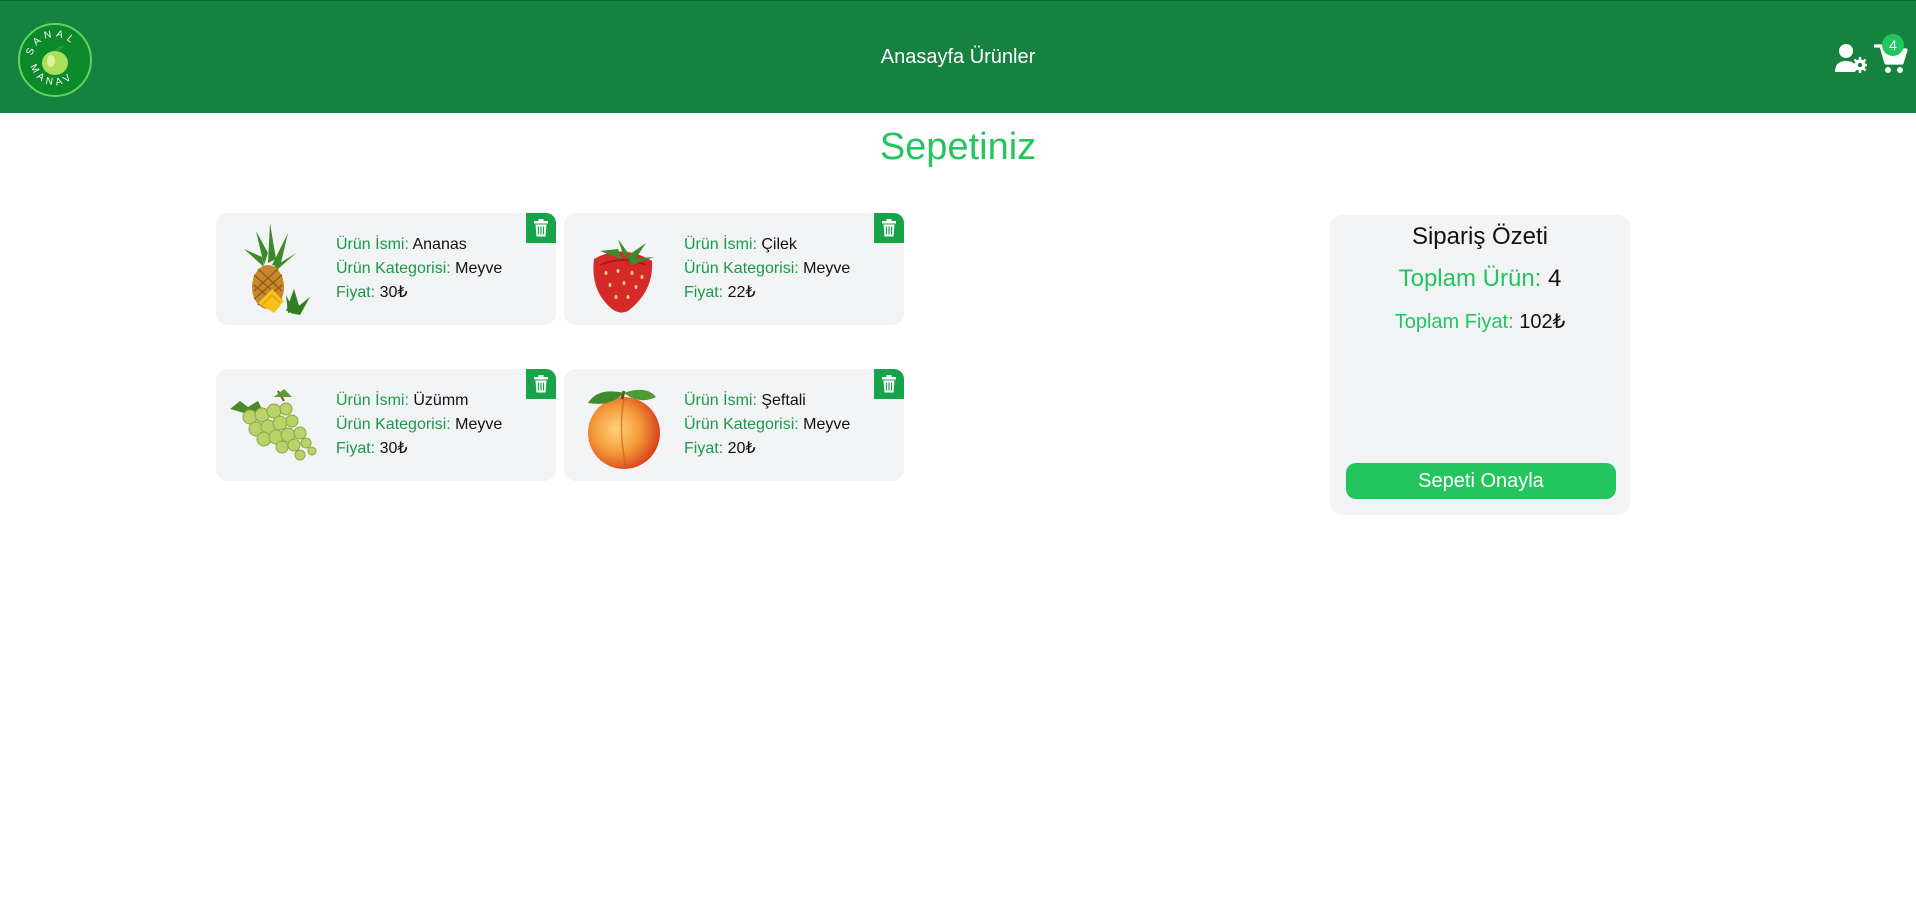 The height and width of the screenshot is (924, 1916). I want to click on strawberry-image, so click(623, 276).